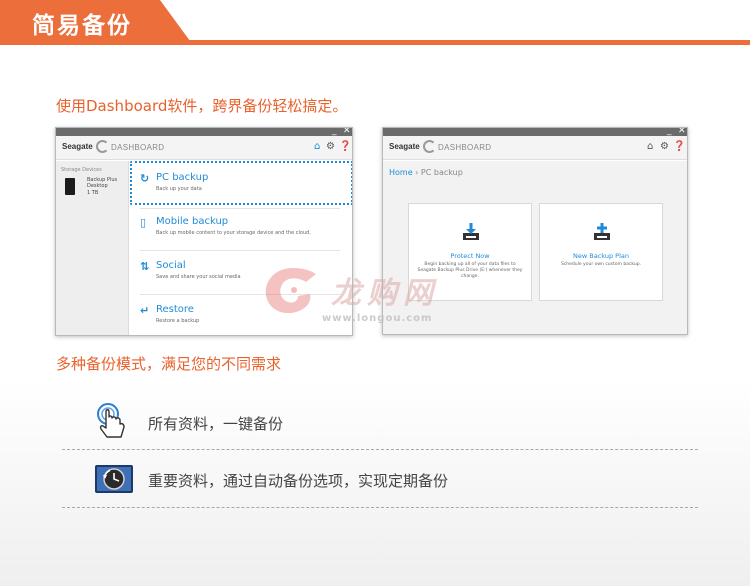 This screenshot has height=586, width=750. I want to click on menu-item-subtitle: Restore a backup, so click(178, 321).